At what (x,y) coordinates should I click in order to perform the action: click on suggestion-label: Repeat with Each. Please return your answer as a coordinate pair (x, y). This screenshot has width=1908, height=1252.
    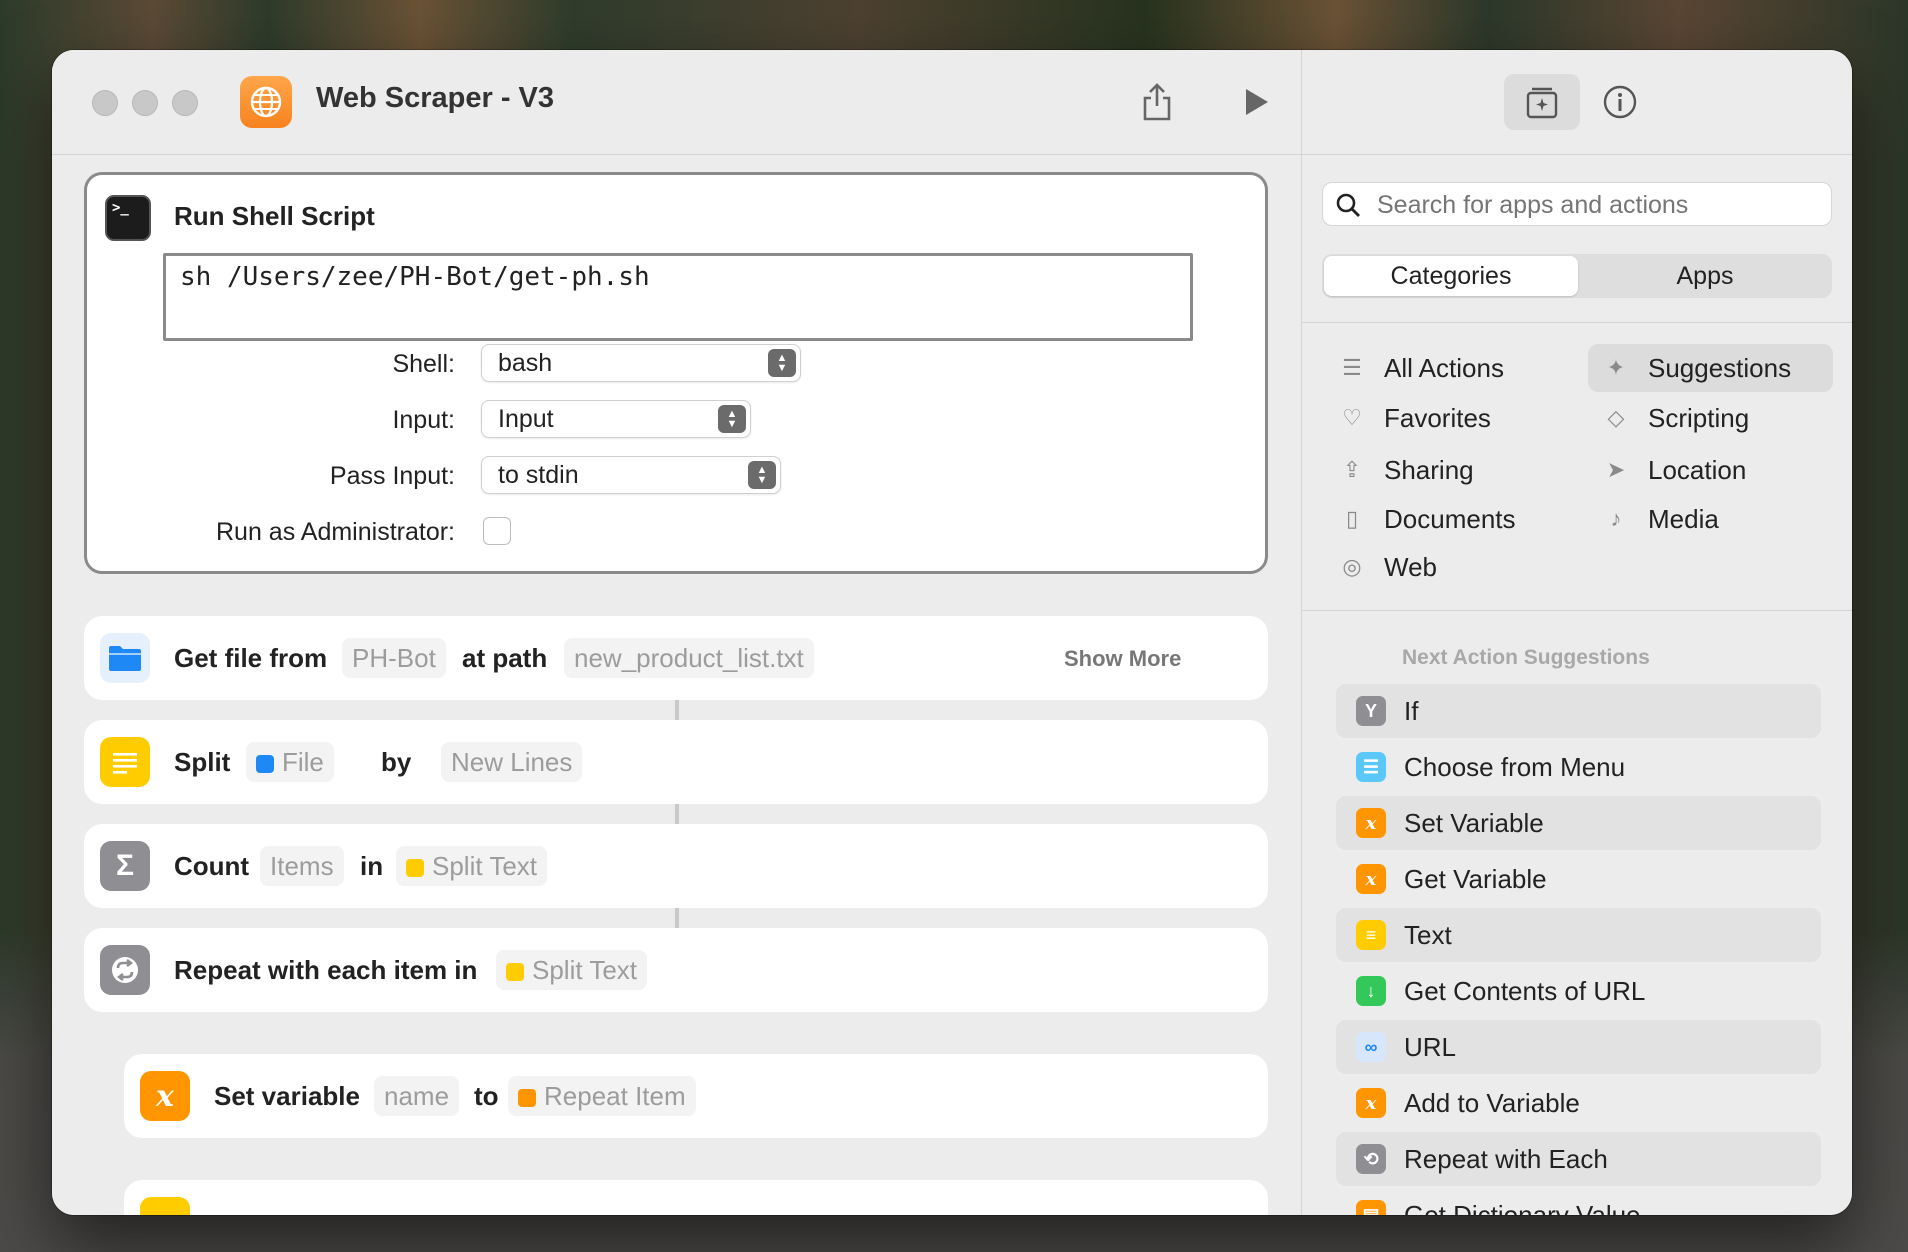
    Looking at the image, I should click on (1506, 1159).